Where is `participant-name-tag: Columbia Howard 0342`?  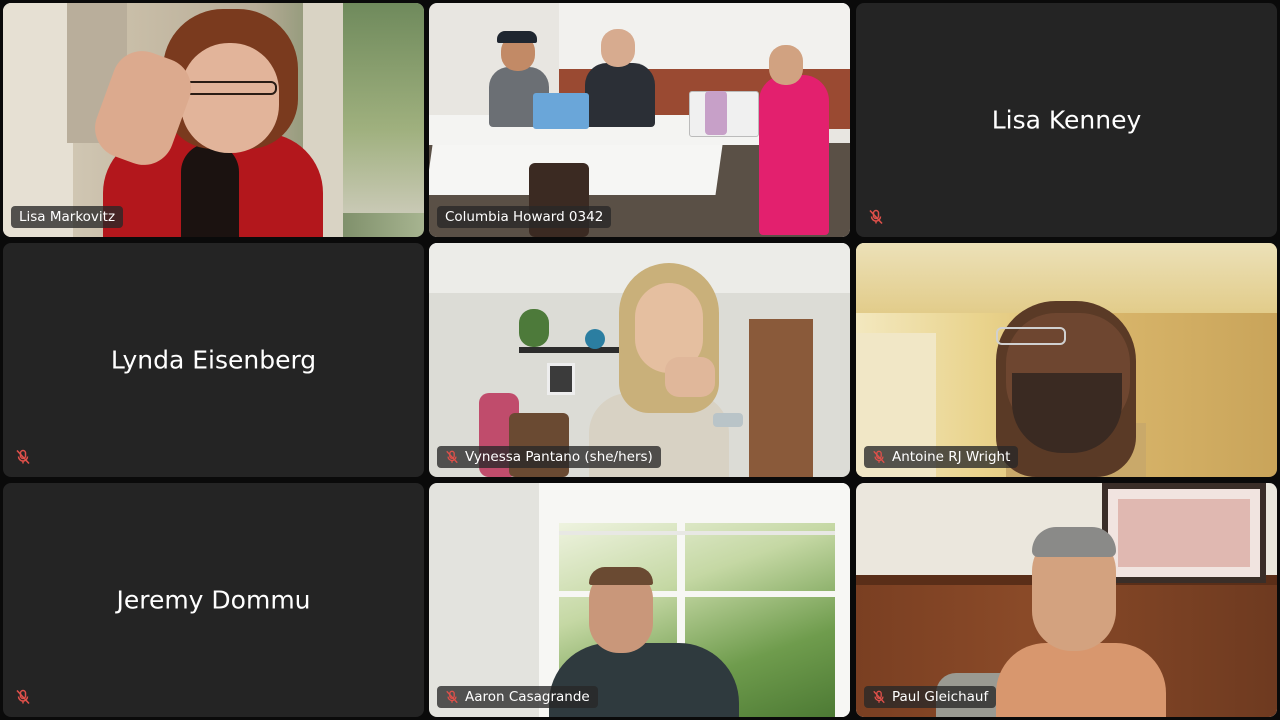
participant-name-tag: Columbia Howard 0342 is located at coordinates (524, 217).